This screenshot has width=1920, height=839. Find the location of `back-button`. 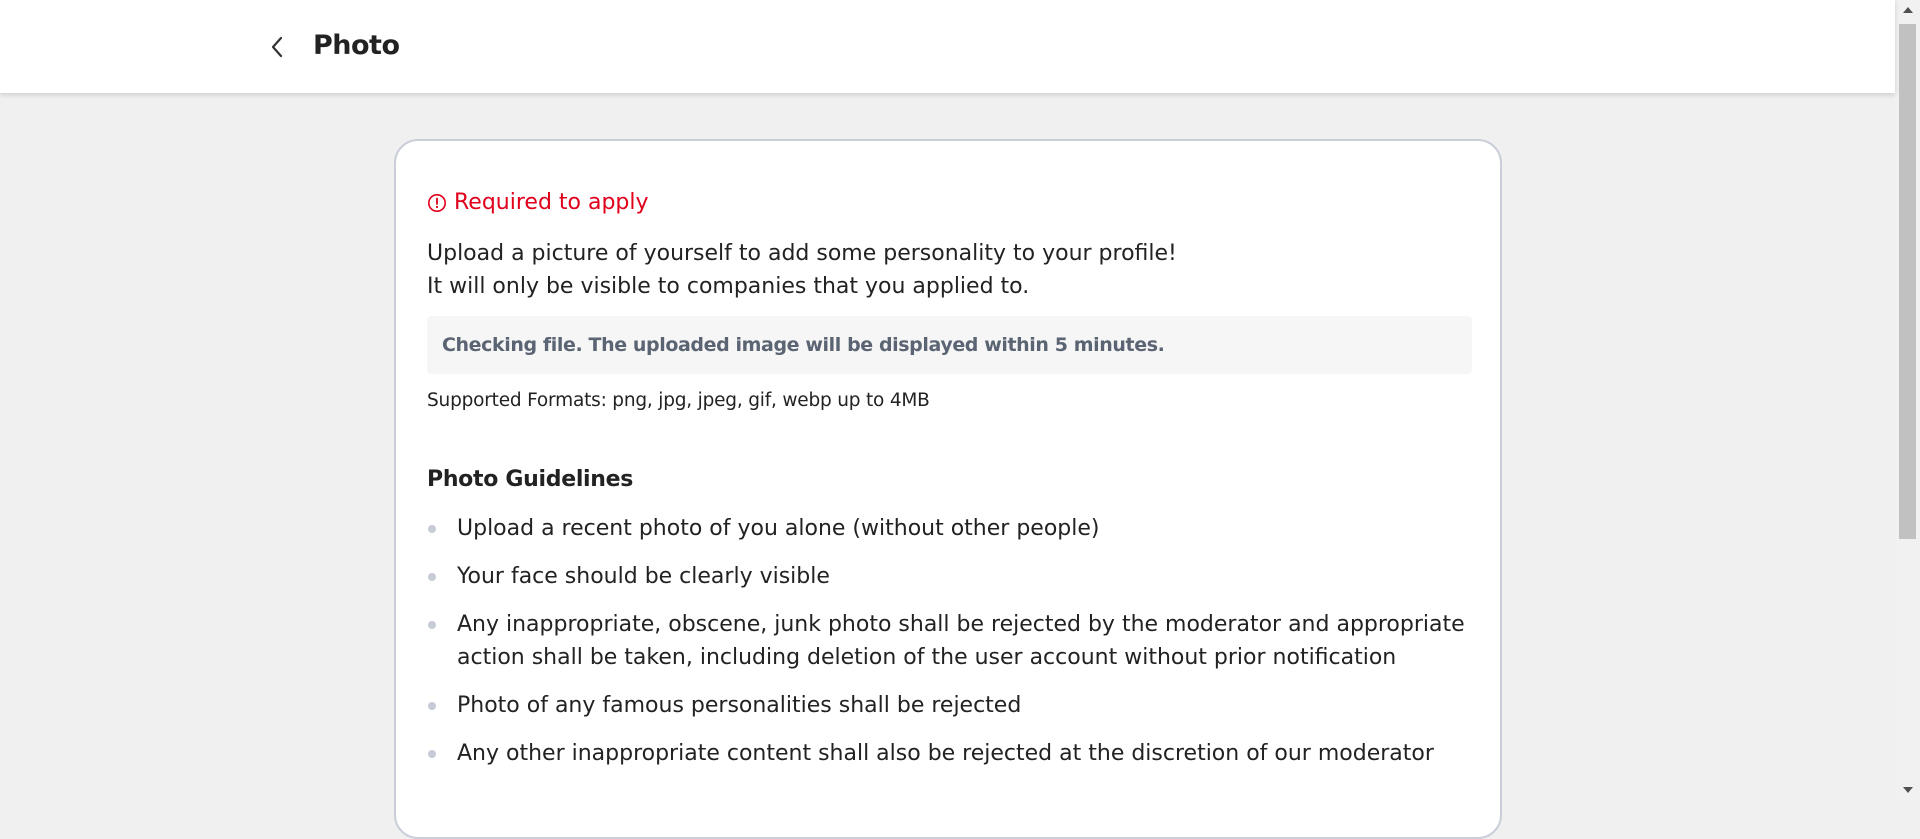

back-button is located at coordinates (277, 47).